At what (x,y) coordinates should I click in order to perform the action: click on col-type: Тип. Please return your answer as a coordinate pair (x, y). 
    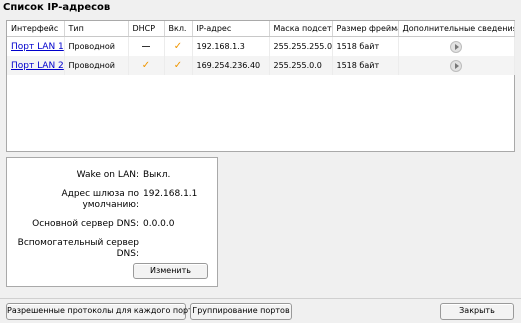
    Looking at the image, I should click on (96, 29).